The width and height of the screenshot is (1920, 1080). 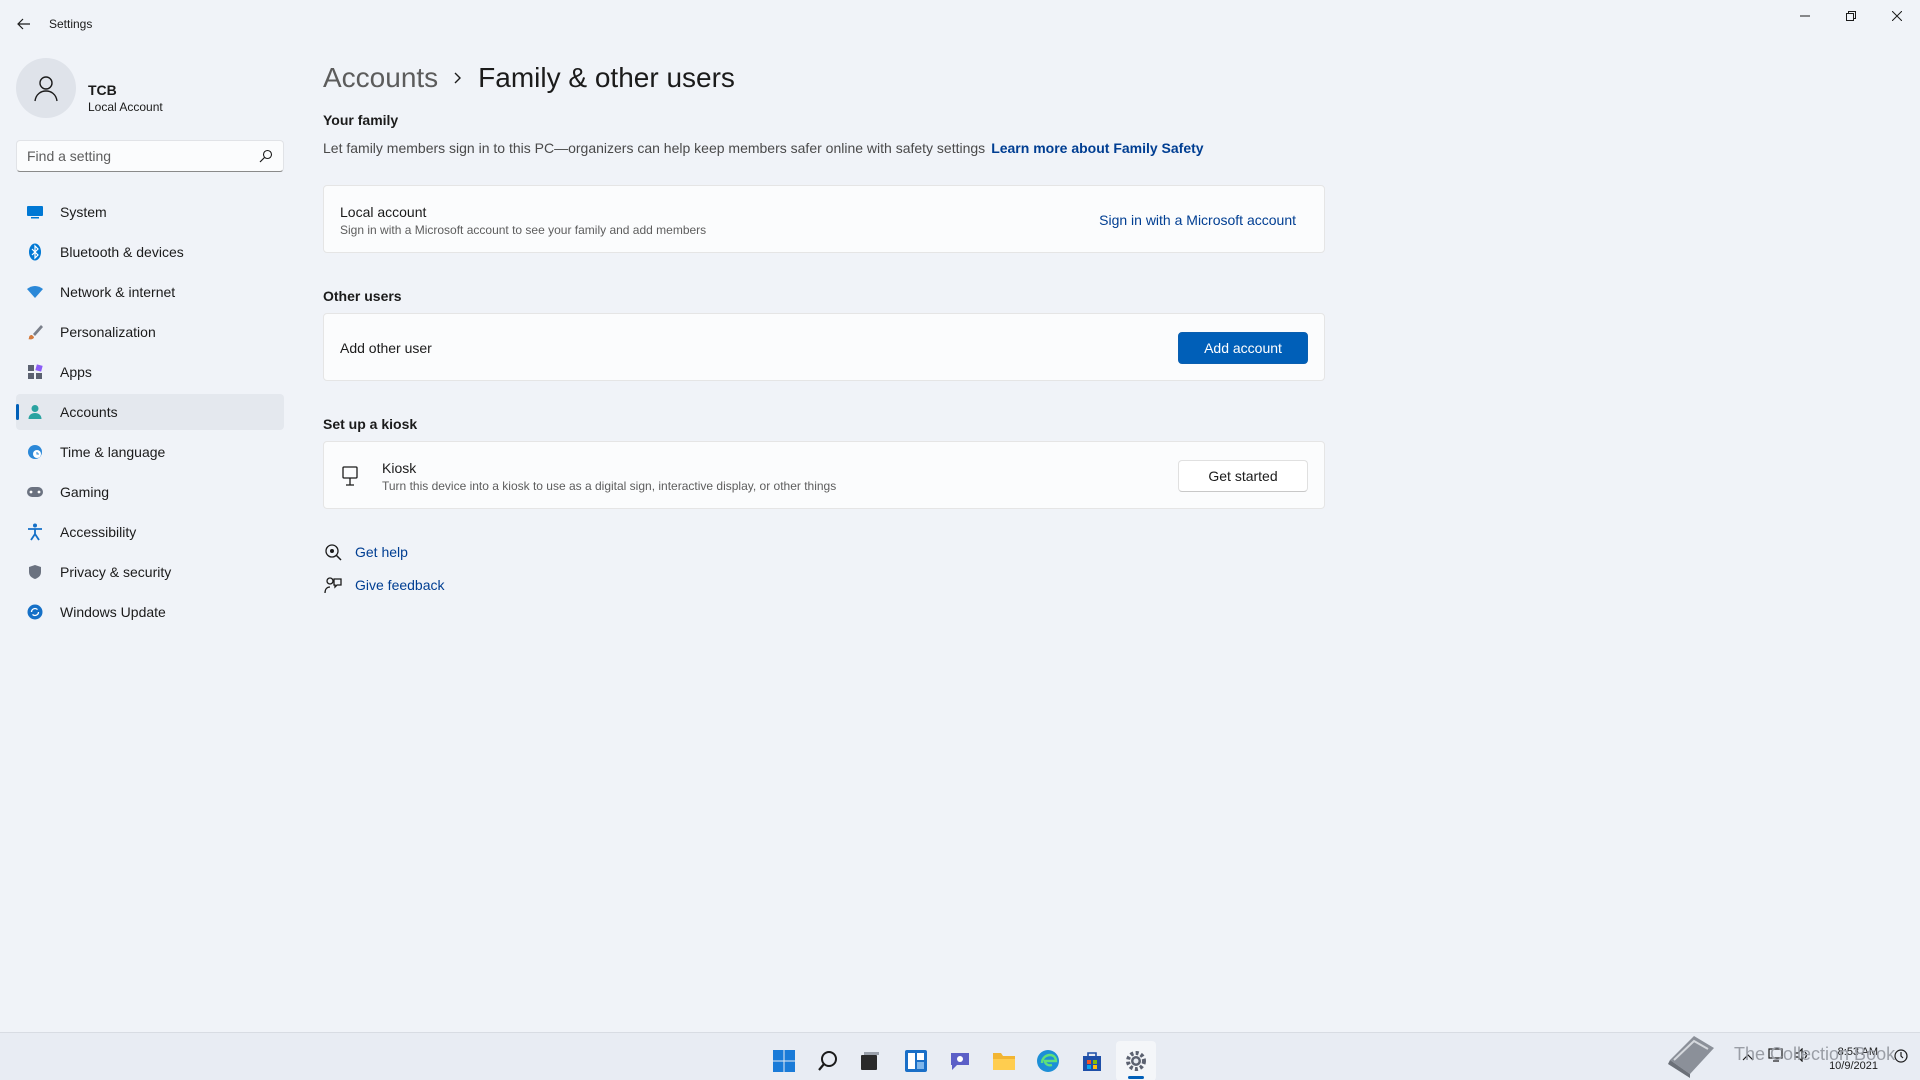 I want to click on profile-name: TCB, so click(x=102, y=90).